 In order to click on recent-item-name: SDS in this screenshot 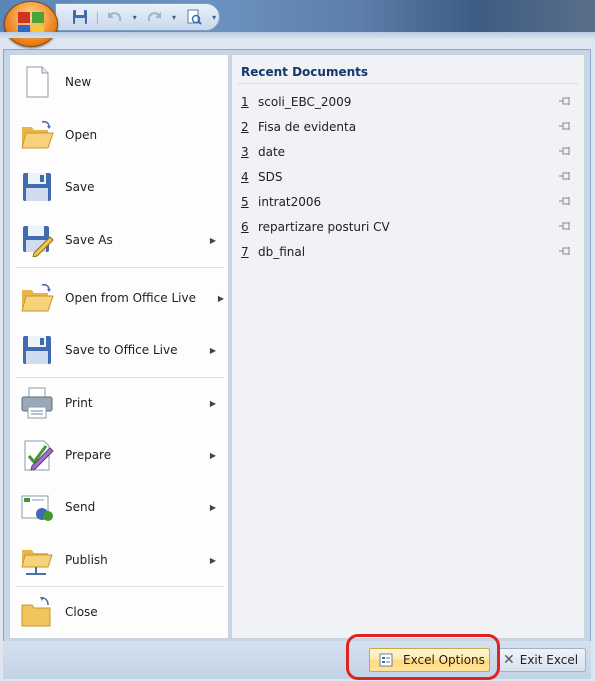, I will do `click(270, 177)`.